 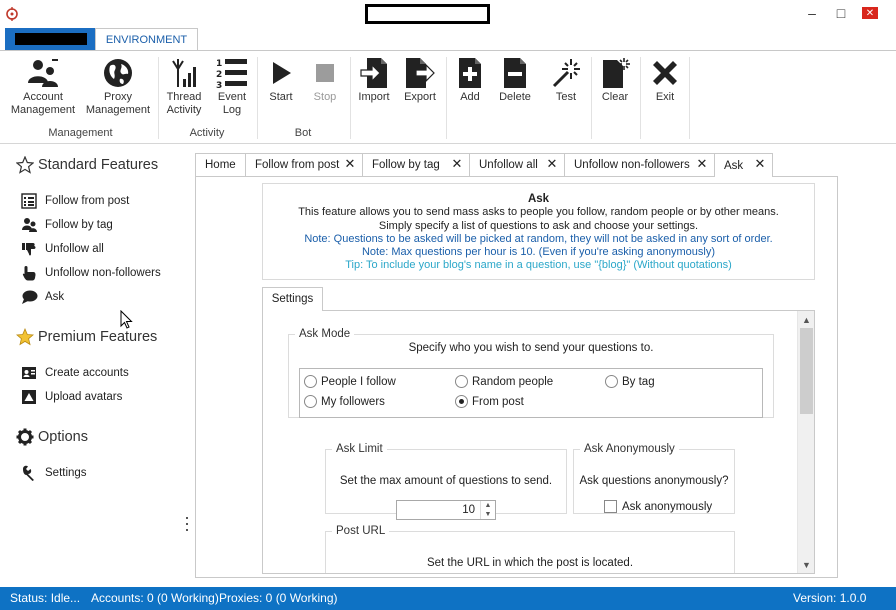 I want to click on import-button: Import, so click(x=374, y=79).